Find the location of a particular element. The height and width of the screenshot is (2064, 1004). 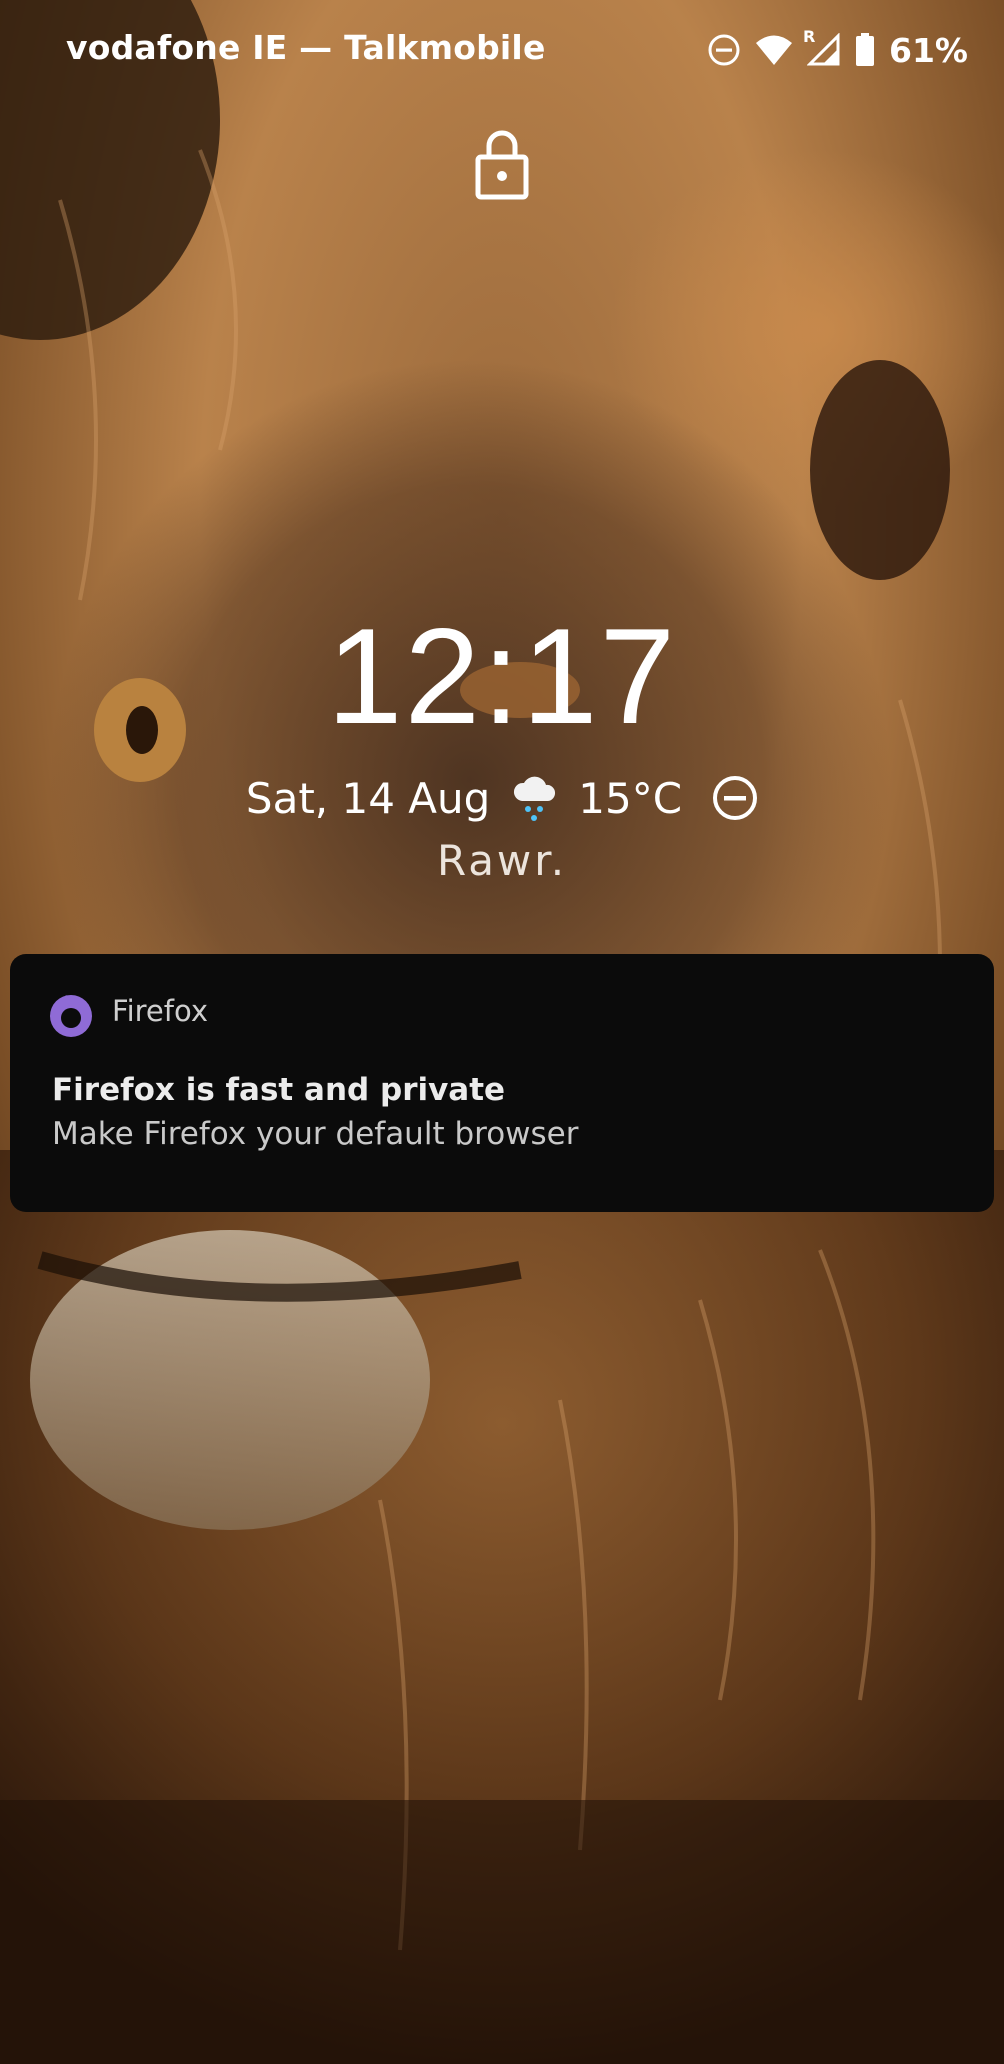

status-icons: R 61% is located at coordinates (837, 50).